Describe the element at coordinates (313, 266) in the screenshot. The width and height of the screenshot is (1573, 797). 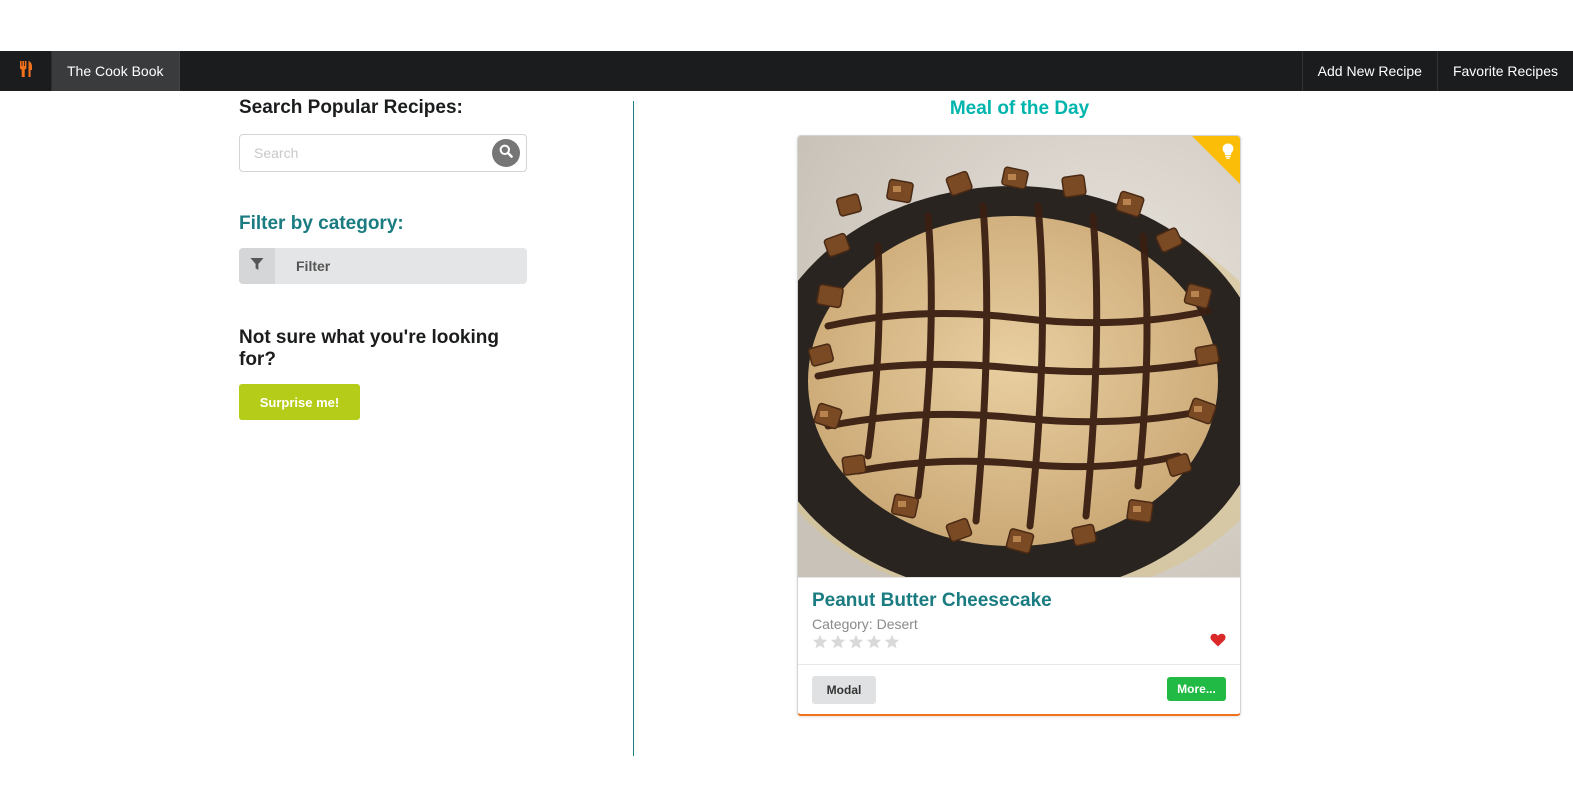
I see `filter-label: Filter` at that location.